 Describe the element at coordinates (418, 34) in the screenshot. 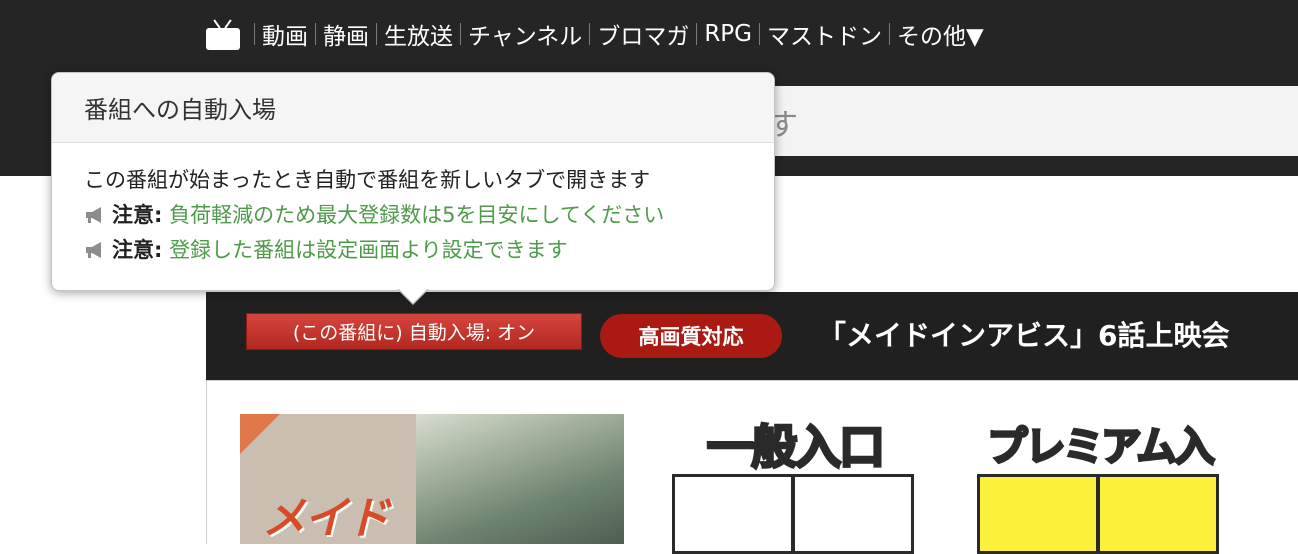

I see `nav-item-live: 生放送` at that location.